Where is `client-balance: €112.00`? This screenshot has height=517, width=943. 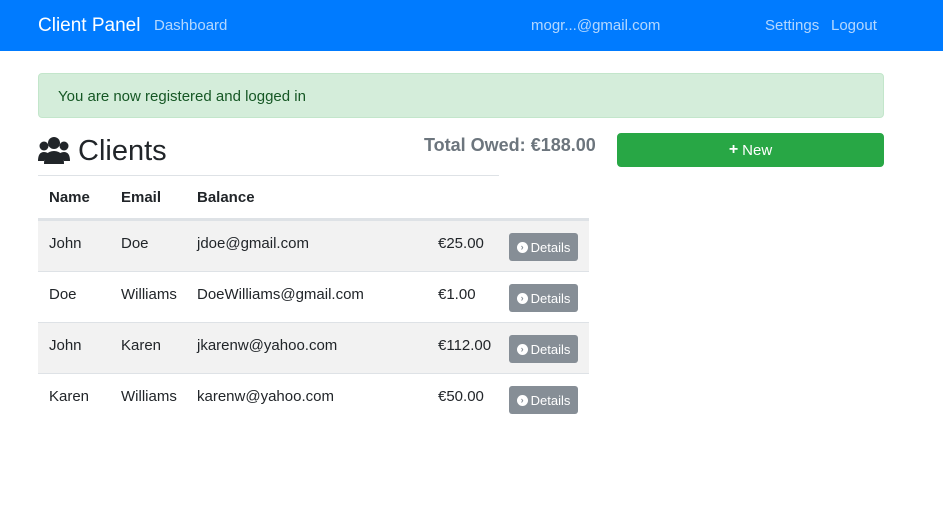 client-balance: €112.00 is located at coordinates (465, 345).